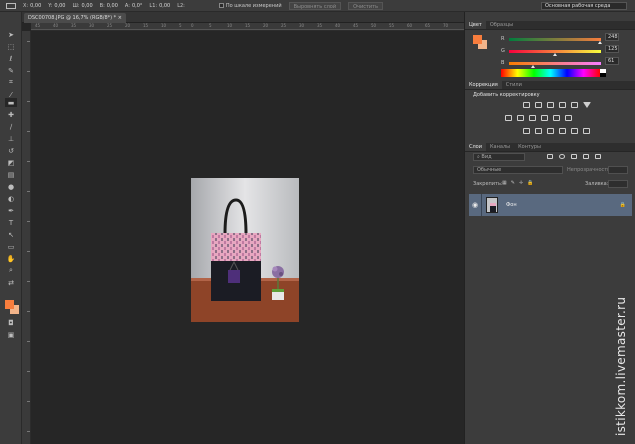  I want to click on ruler-label: 60, so click(410, 25).